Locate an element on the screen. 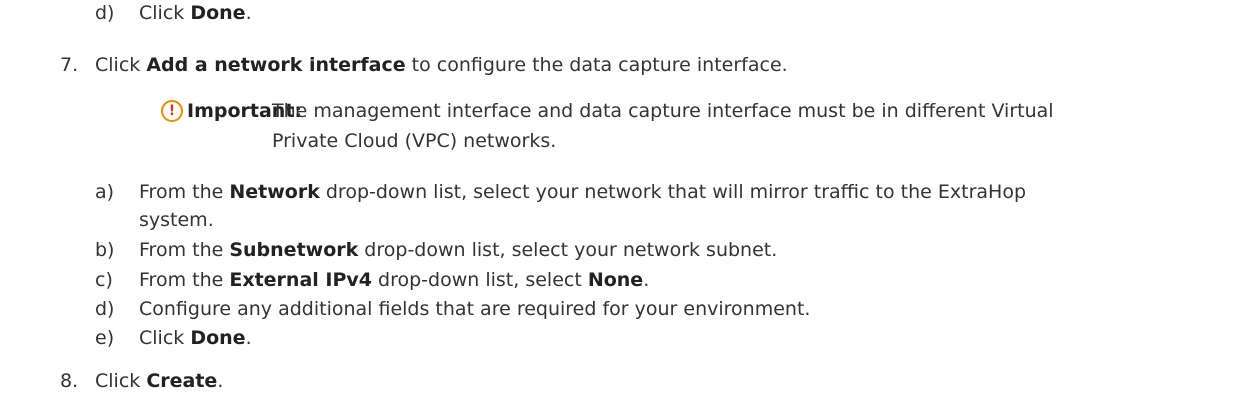  ui-term-external-ipv4: External IPv4 is located at coordinates (300, 280).